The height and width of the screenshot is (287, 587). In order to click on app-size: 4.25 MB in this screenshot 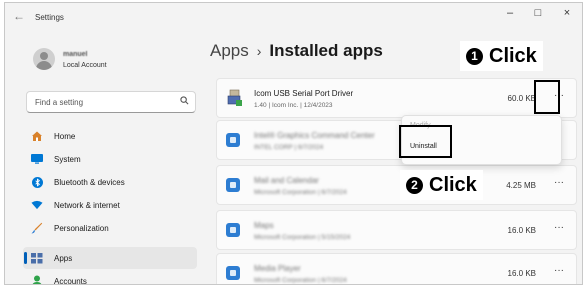, I will do `click(521, 185)`.